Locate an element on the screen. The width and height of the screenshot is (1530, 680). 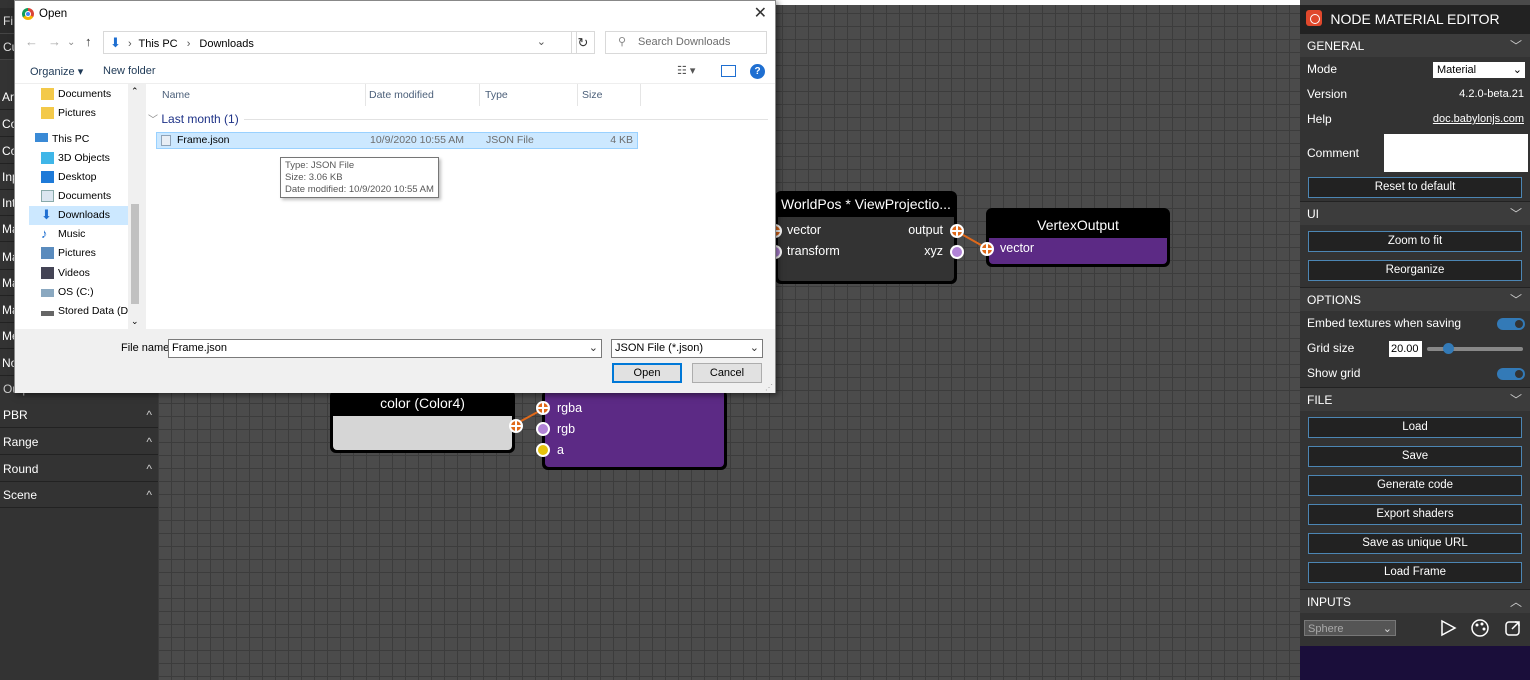
tree-item-documents: Documents is located at coordinates (84, 94).